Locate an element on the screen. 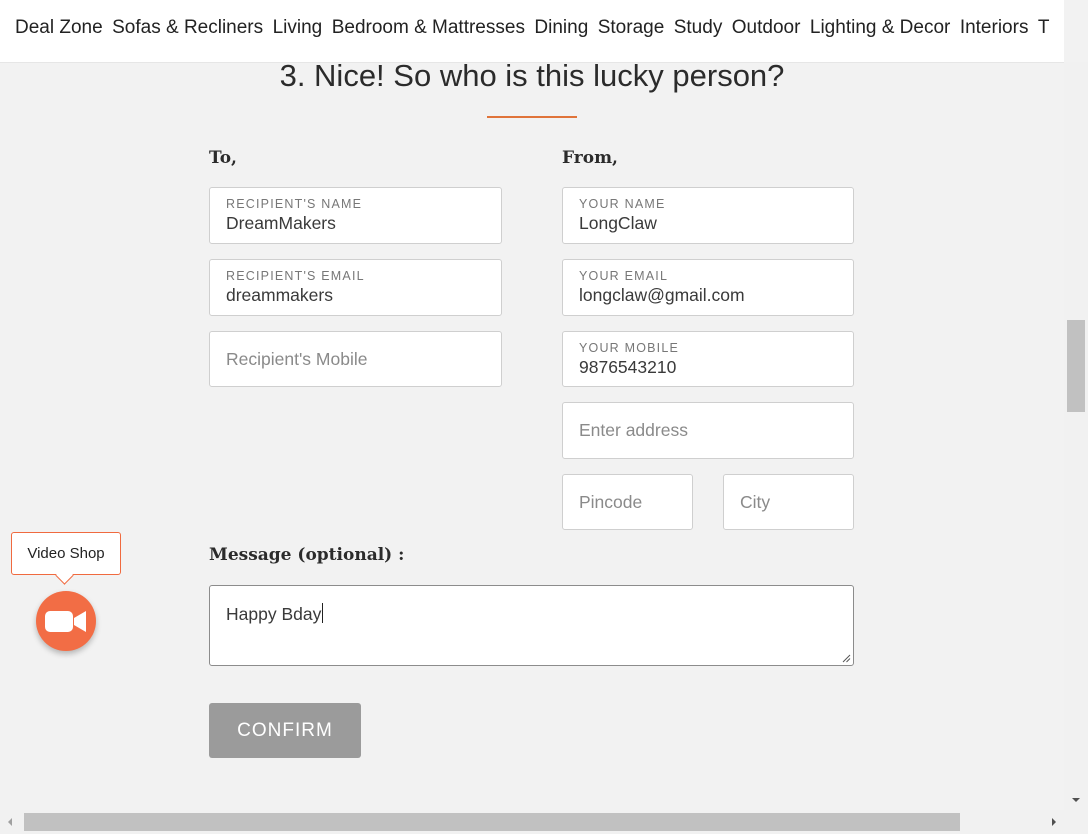 This screenshot has width=1088, height=834. pincode-placeholder: Pincode is located at coordinates (611, 502).